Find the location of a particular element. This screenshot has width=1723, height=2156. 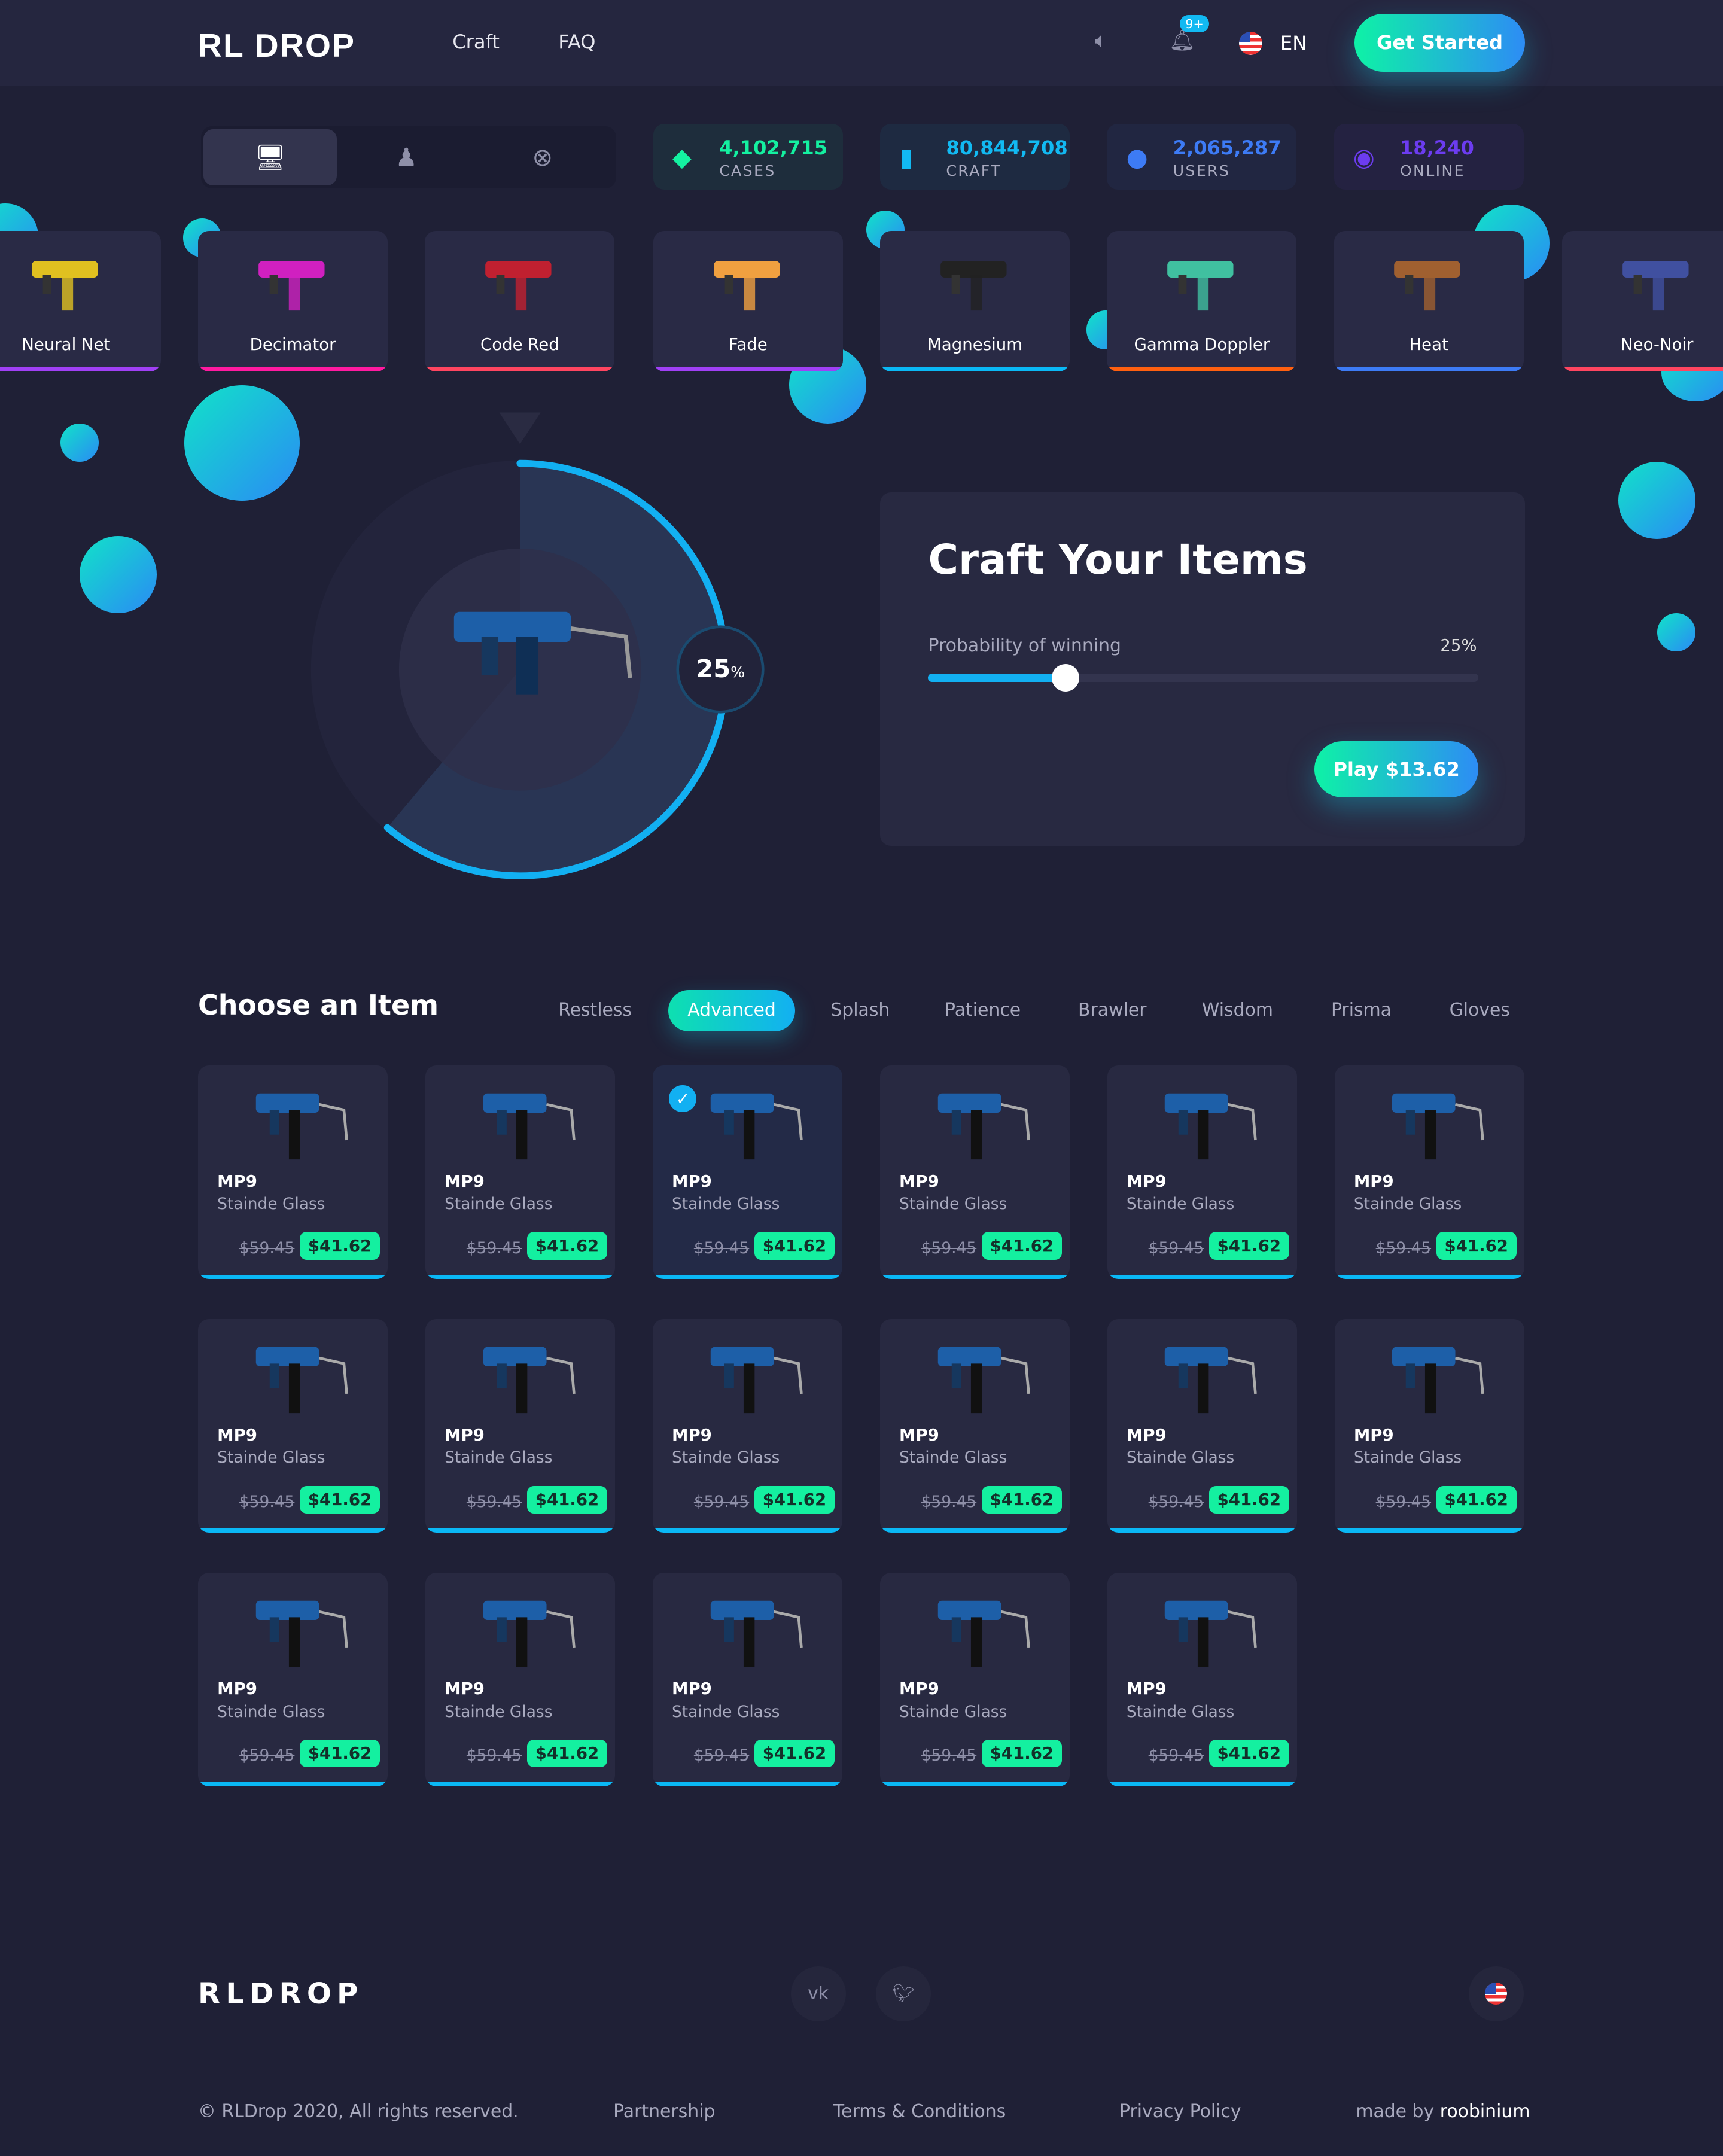

featured-item: Magnesium is located at coordinates (975, 301).